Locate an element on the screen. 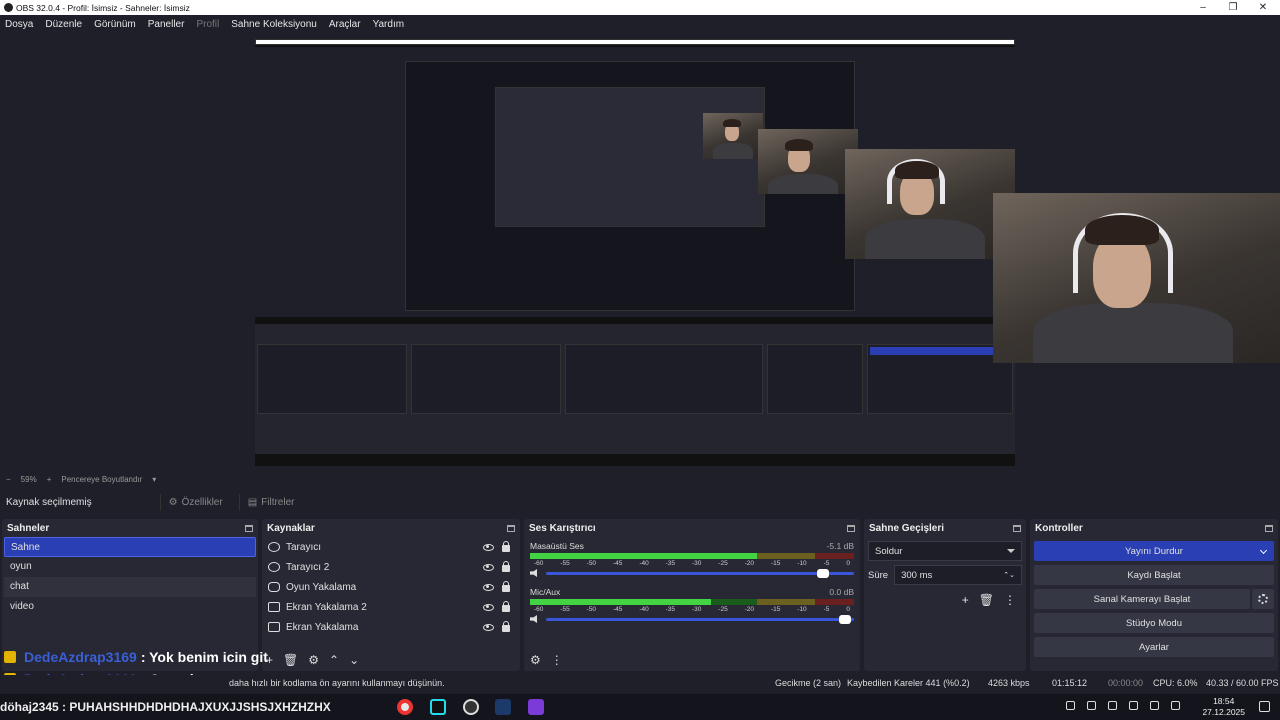  spin-arrows-icon: ⌃⌄ is located at coordinates (1009, 575).